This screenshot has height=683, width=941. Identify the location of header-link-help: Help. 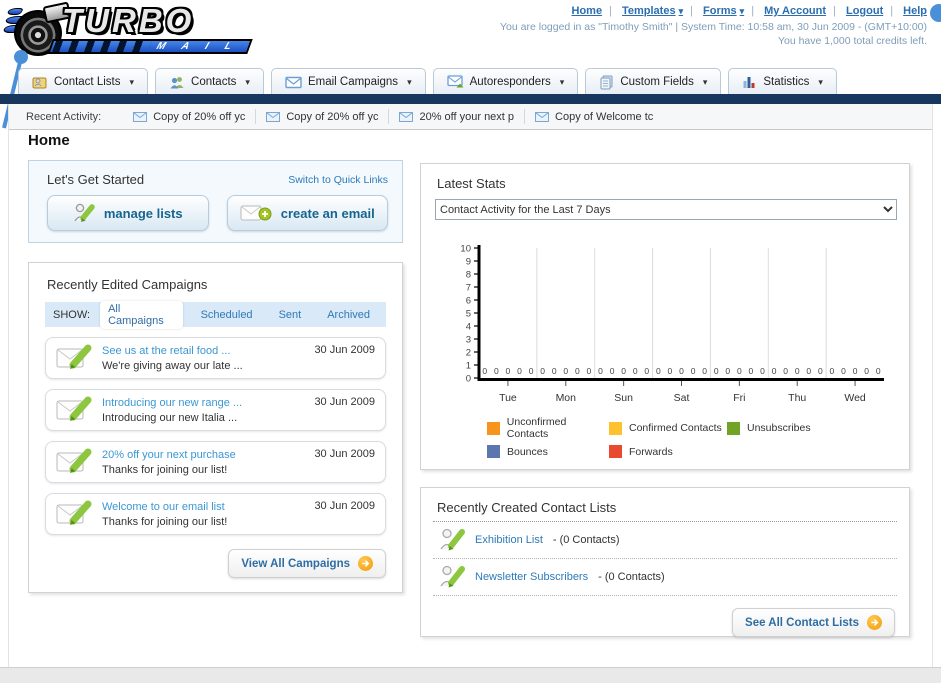
(915, 11).